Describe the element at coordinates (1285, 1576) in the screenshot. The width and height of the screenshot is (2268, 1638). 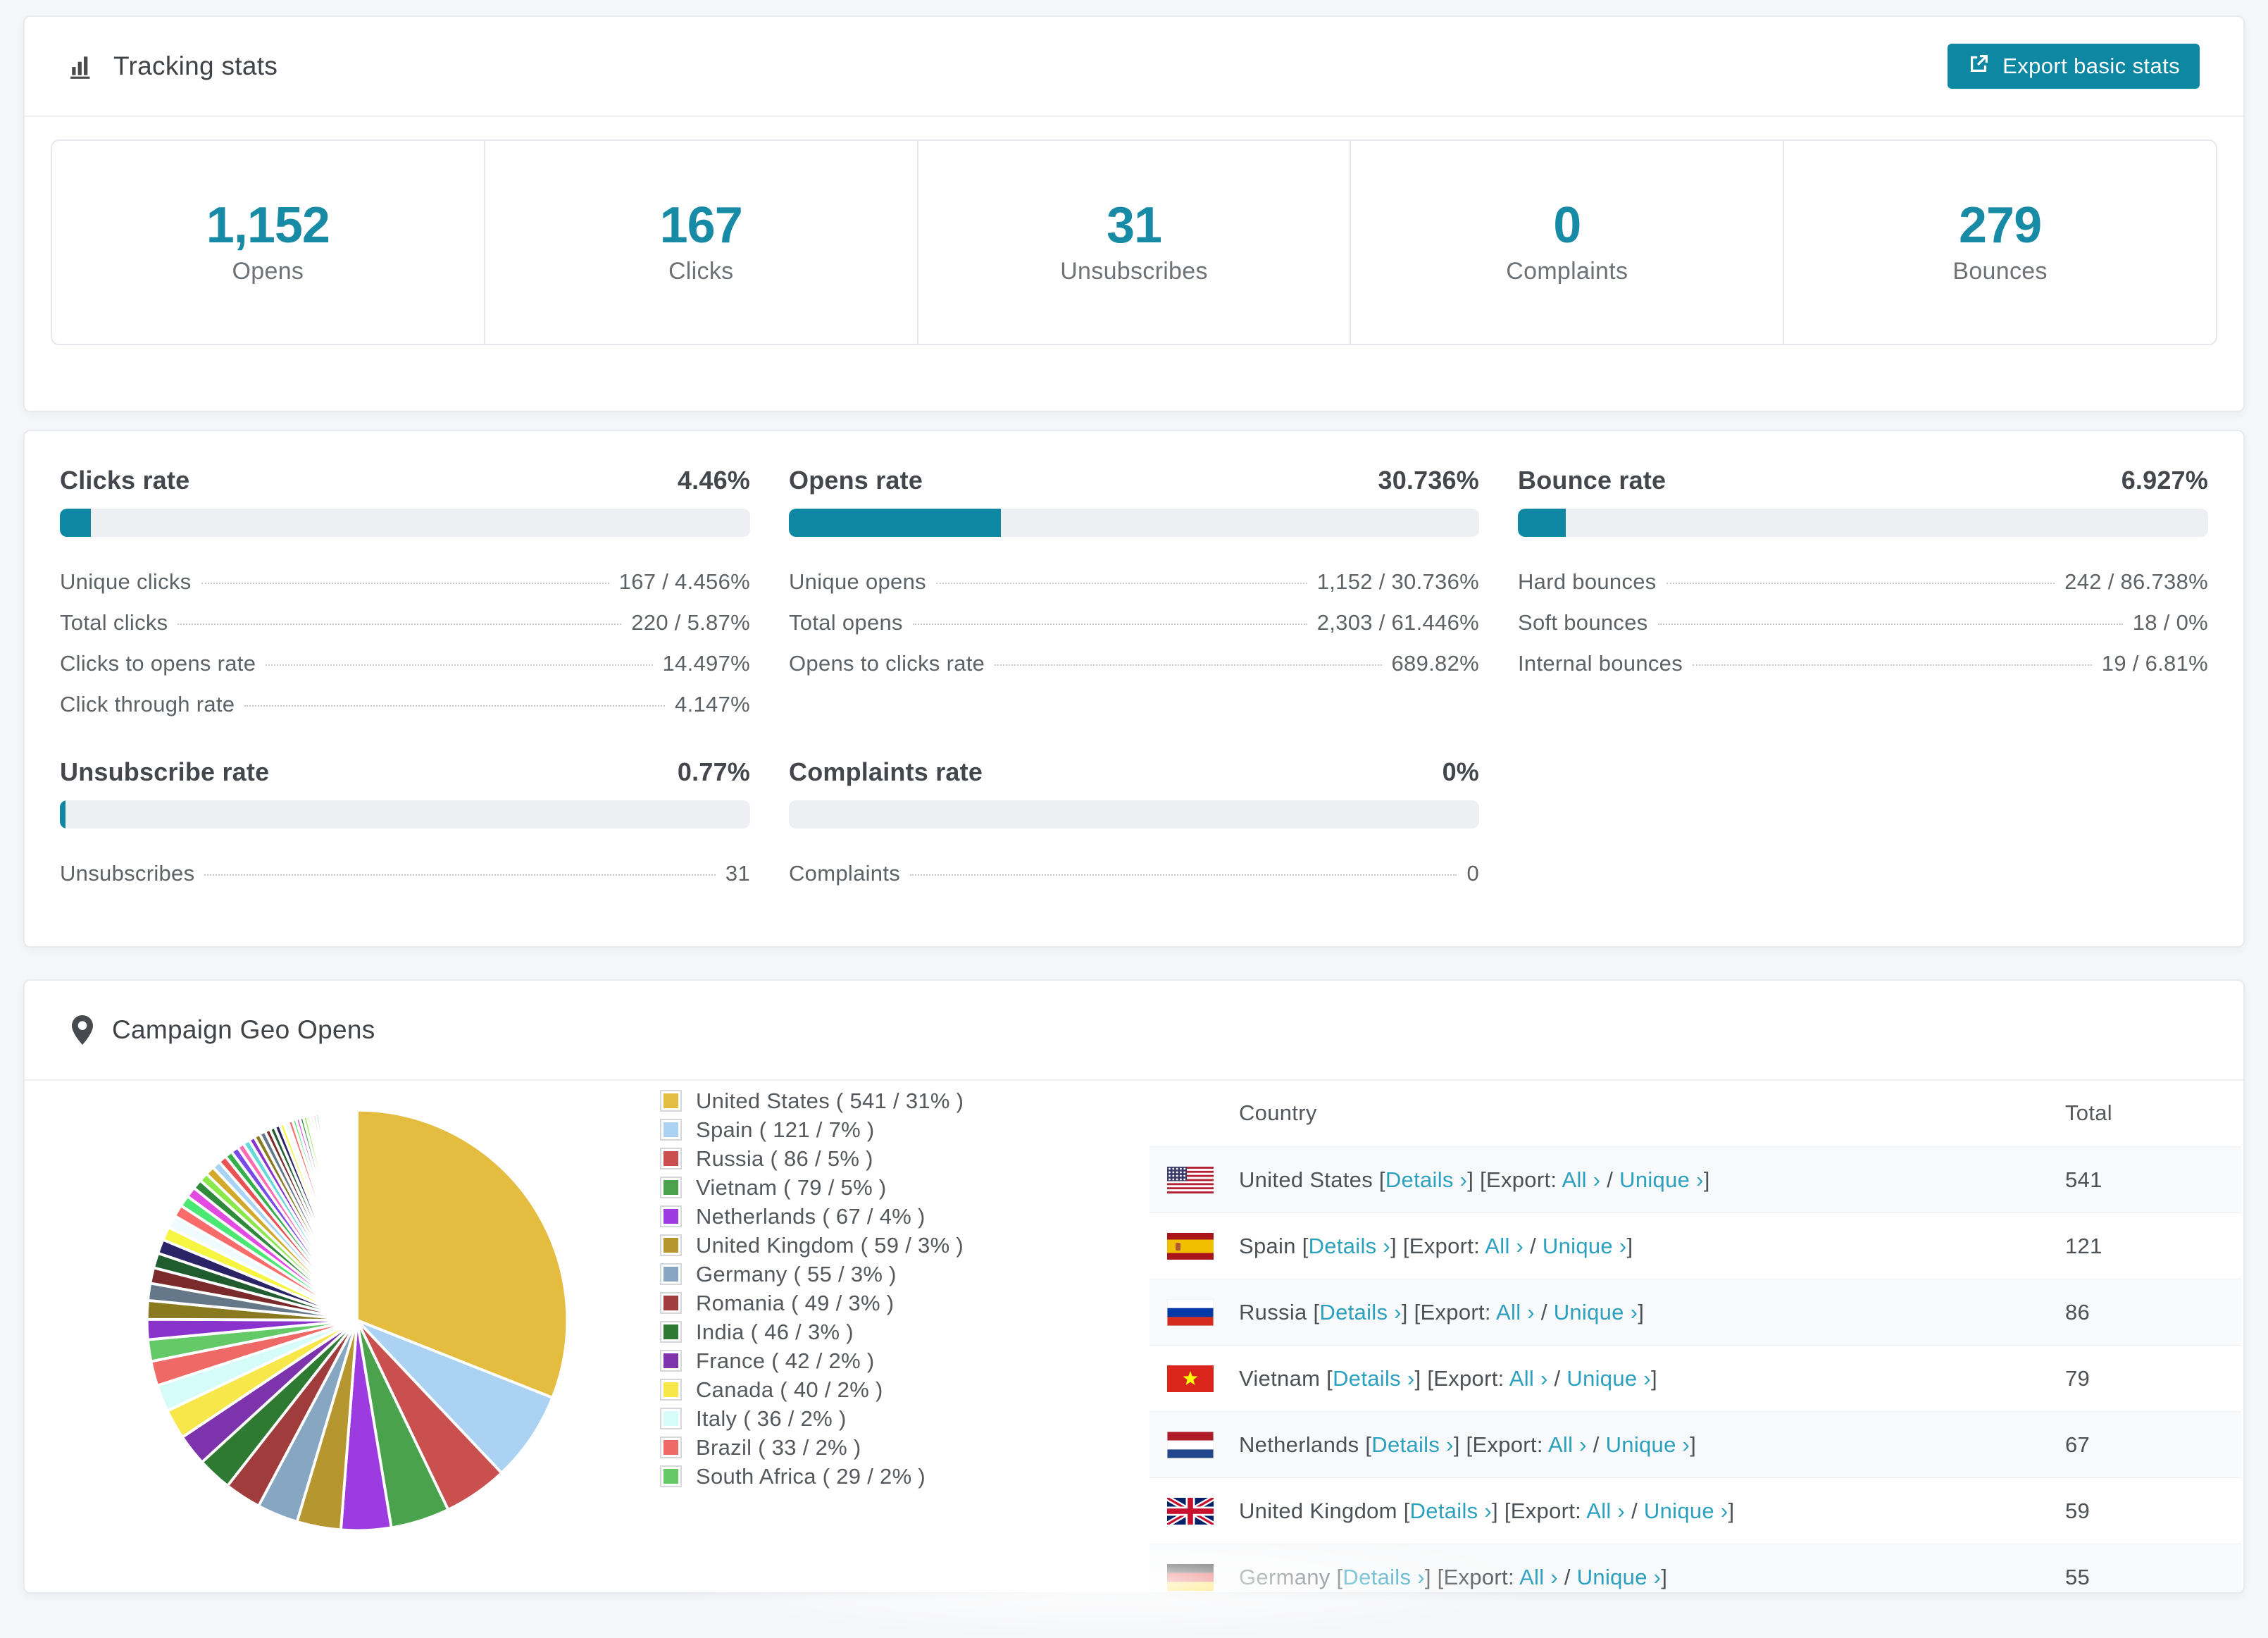
I see `country-name: Germany` at that location.